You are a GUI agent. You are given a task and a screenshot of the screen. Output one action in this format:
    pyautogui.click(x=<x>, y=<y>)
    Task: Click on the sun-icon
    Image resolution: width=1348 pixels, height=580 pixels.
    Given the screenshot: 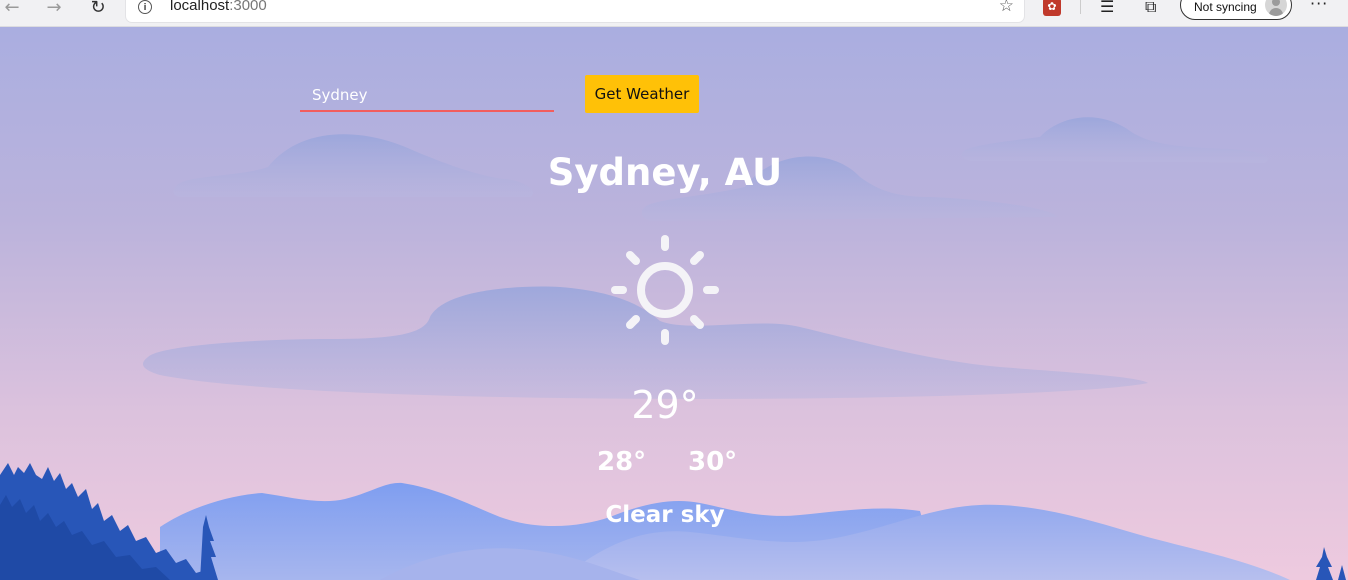 What is the action you would take?
    pyautogui.click(x=665, y=290)
    